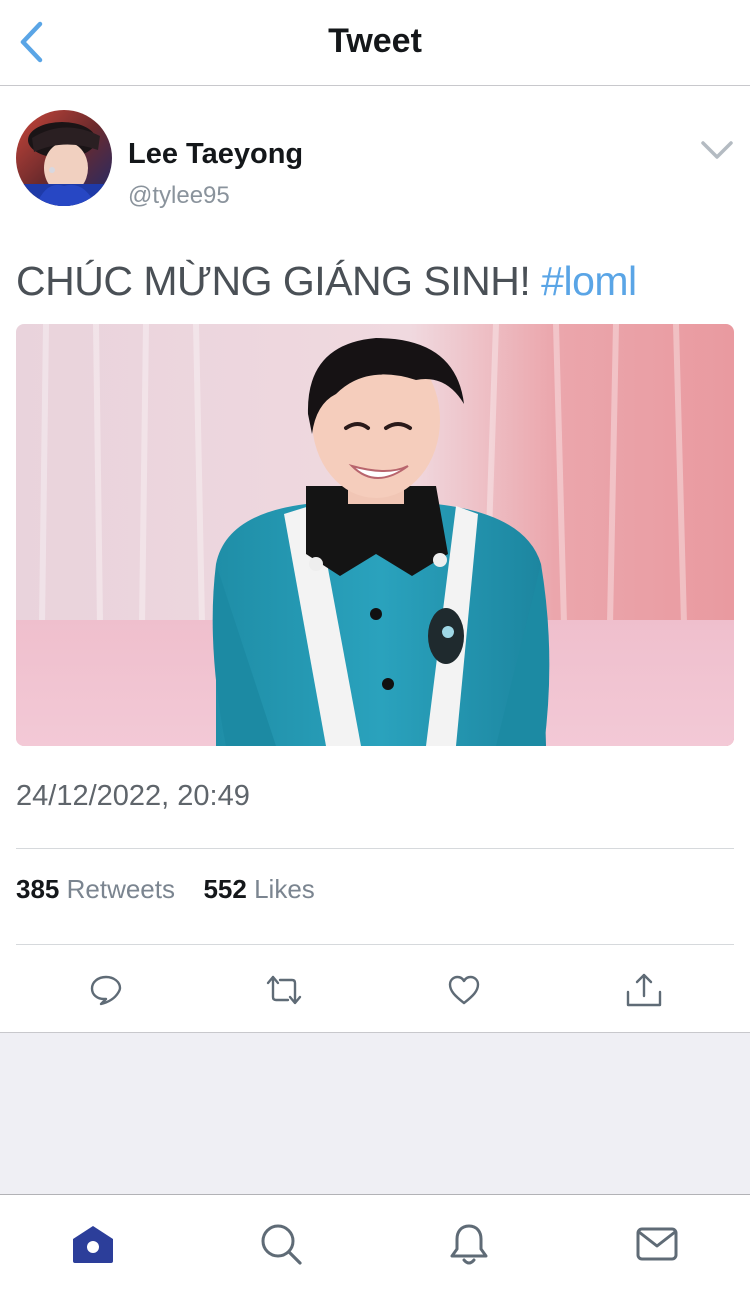  I want to click on page-title: Tweet, so click(375, 41).